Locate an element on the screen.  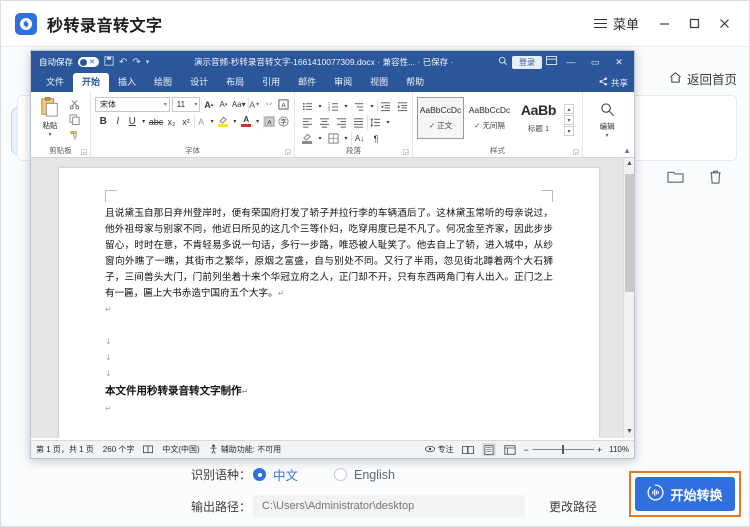
bold-button: B is located at coordinates (103, 121).